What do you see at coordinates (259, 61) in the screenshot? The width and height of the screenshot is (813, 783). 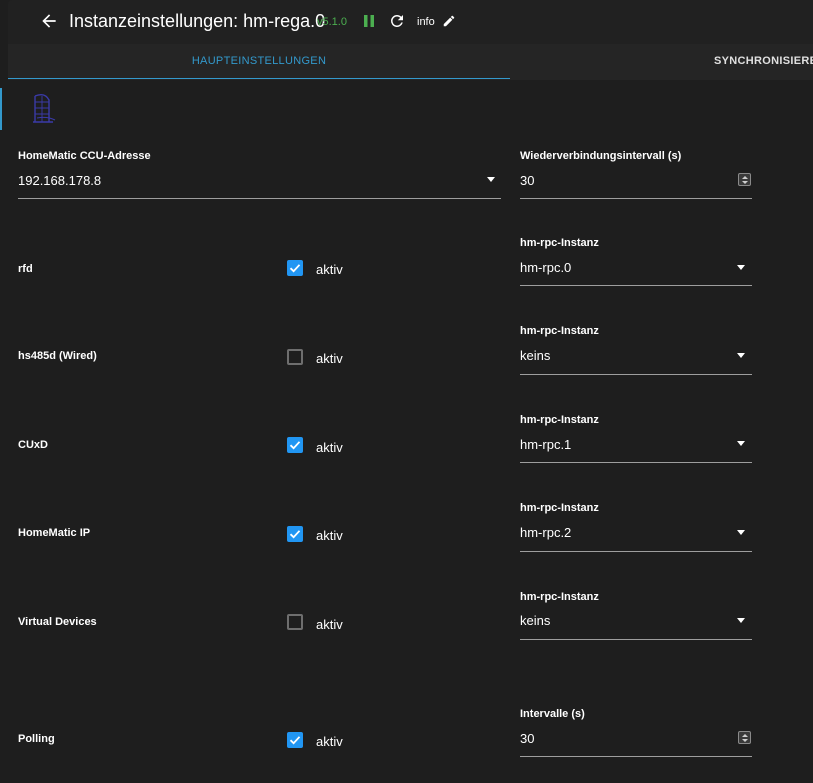 I see `tab-haupteinstellungen: HAUPTEINSTELLUNGEN` at bounding box center [259, 61].